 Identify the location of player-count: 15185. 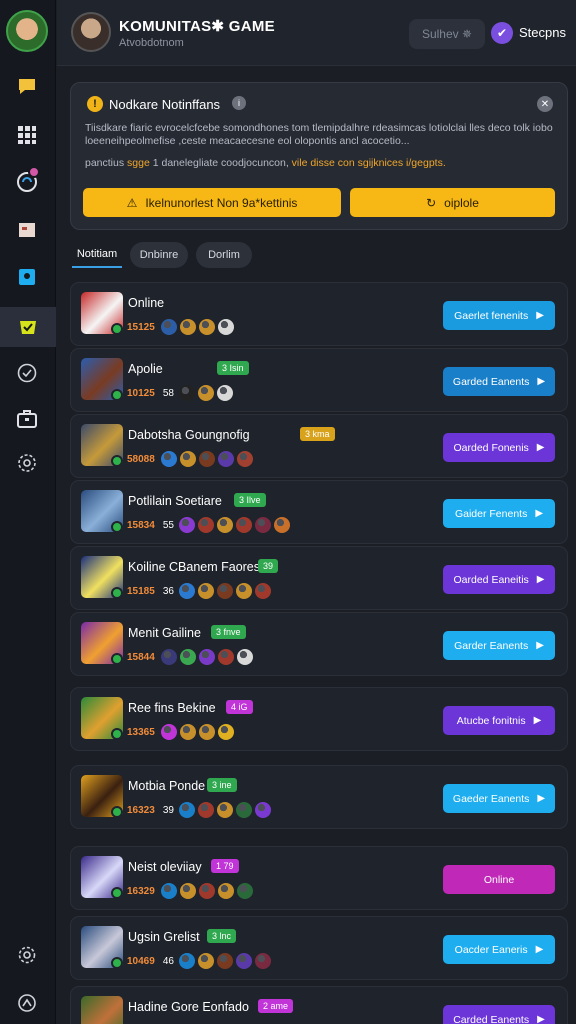
(141, 591).